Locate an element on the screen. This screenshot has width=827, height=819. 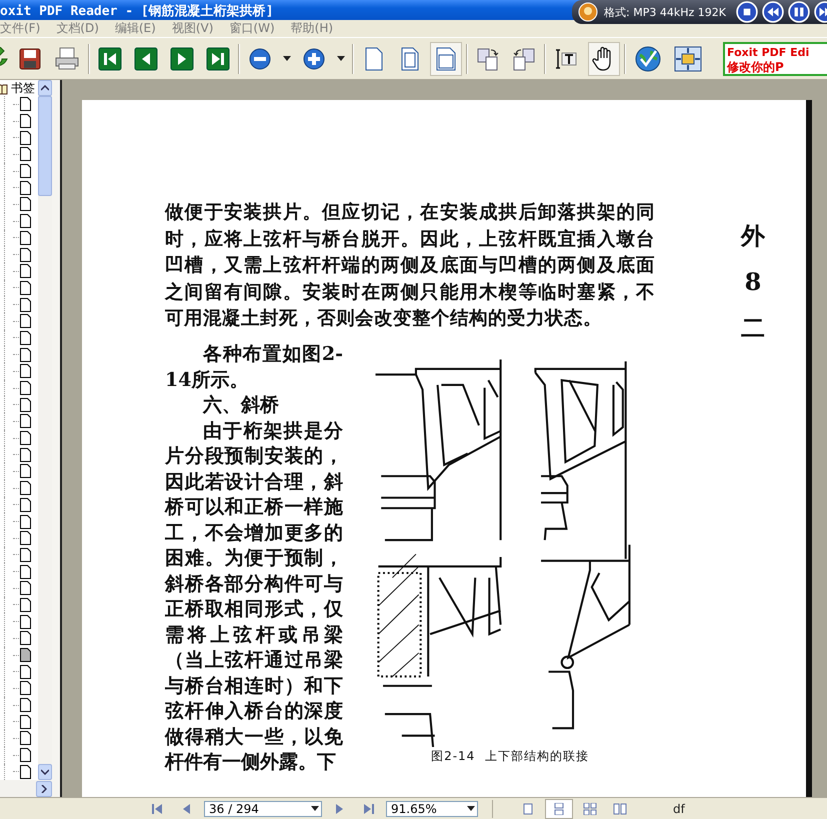
zoom-in-icon is located at coordinates (314, 58).